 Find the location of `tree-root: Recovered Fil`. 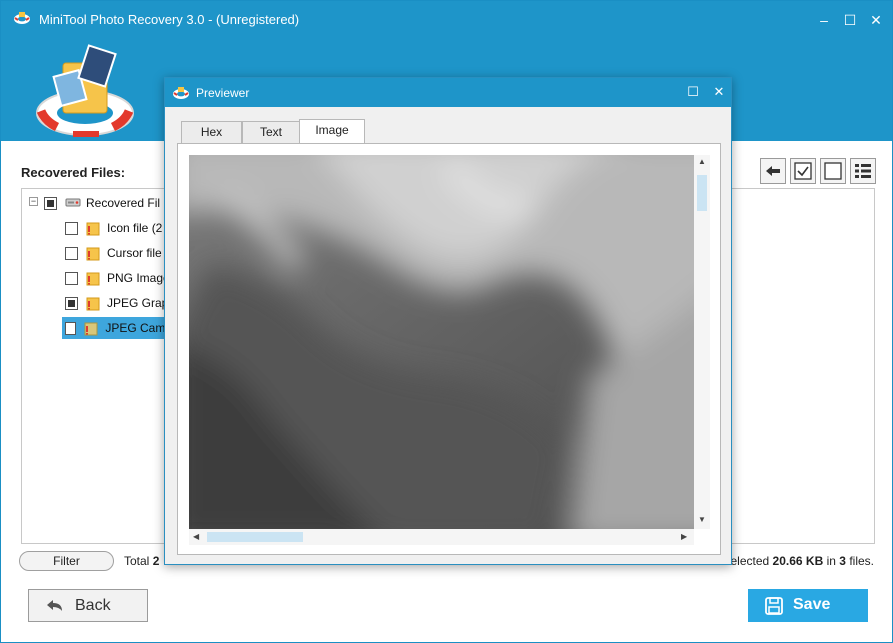

tree-root: Recovered Fil is located at coordinates (102, 203).